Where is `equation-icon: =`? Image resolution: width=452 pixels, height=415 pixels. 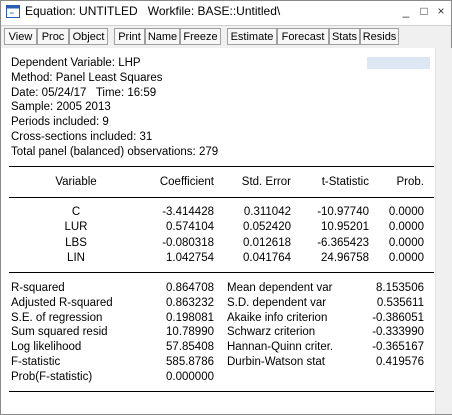
equation-icon: = is located at coordinates (13, 11).